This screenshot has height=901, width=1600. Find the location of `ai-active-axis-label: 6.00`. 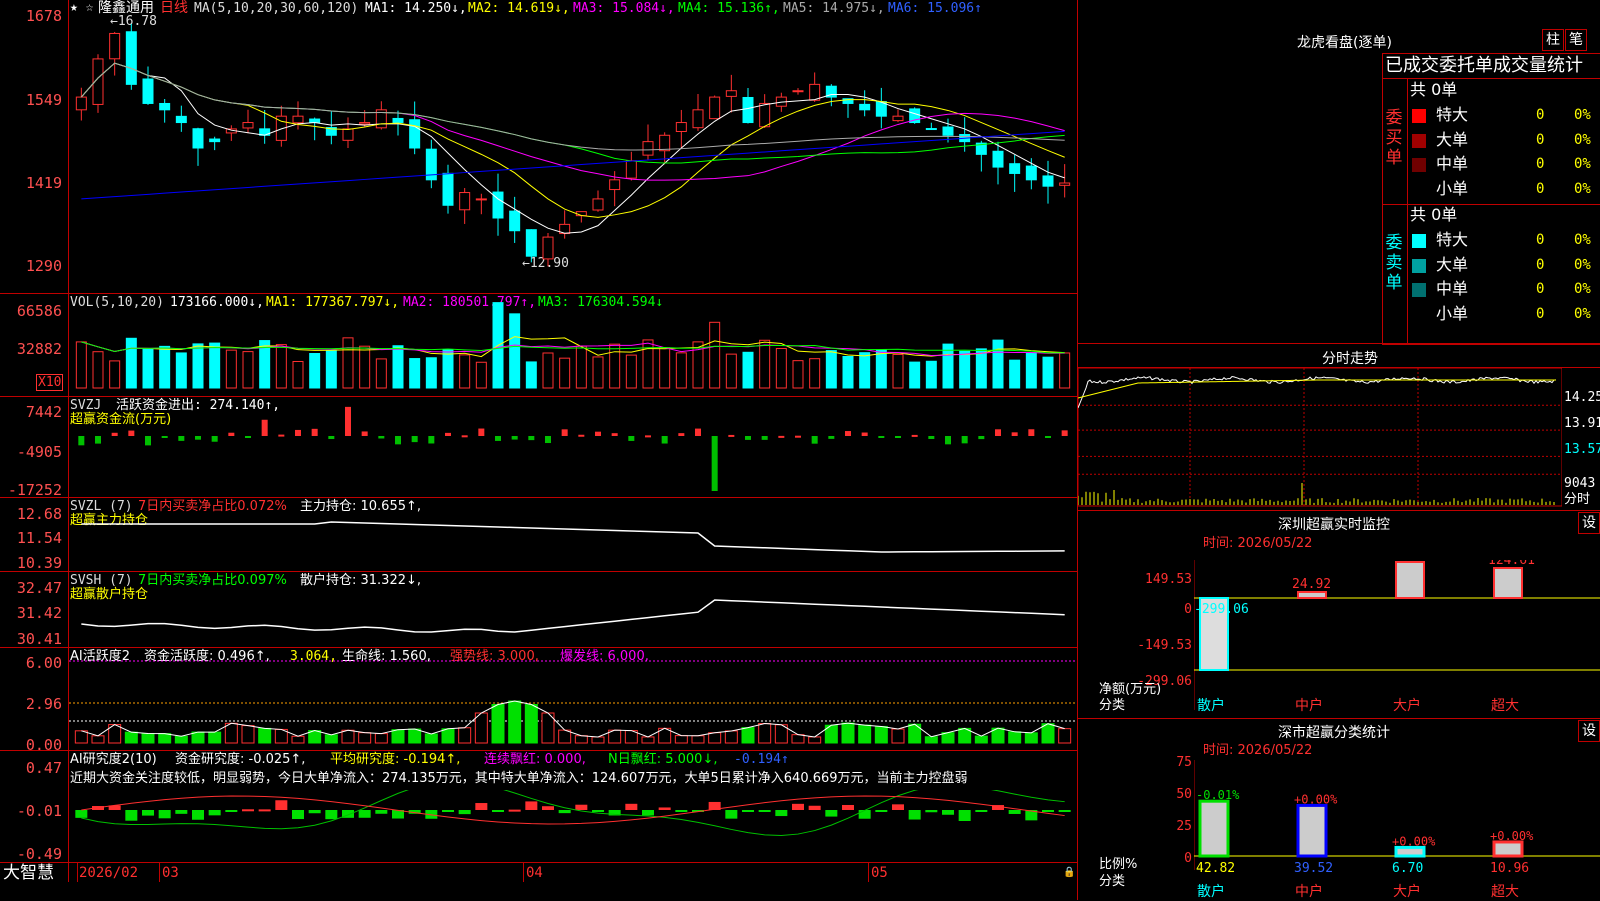

ai-active-axis-label: 6.00 is located at coordinates (43, 663).